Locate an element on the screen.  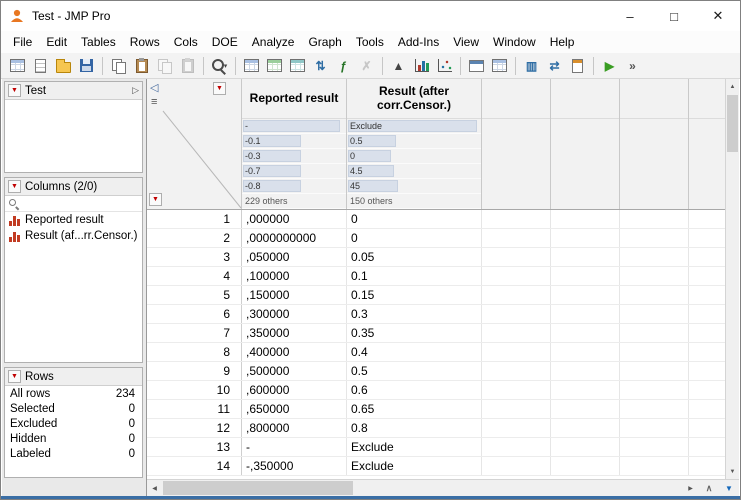
row-number-cell: 1 is located at coordinates (194, 219).